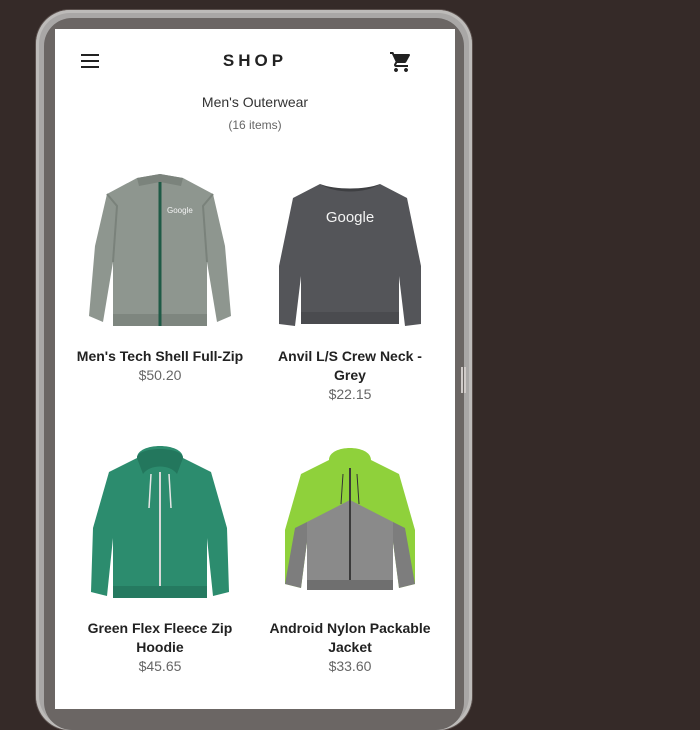 This screenshot has height=730, width=700. I want to click on product-price: $22.15, so click(350, 394).